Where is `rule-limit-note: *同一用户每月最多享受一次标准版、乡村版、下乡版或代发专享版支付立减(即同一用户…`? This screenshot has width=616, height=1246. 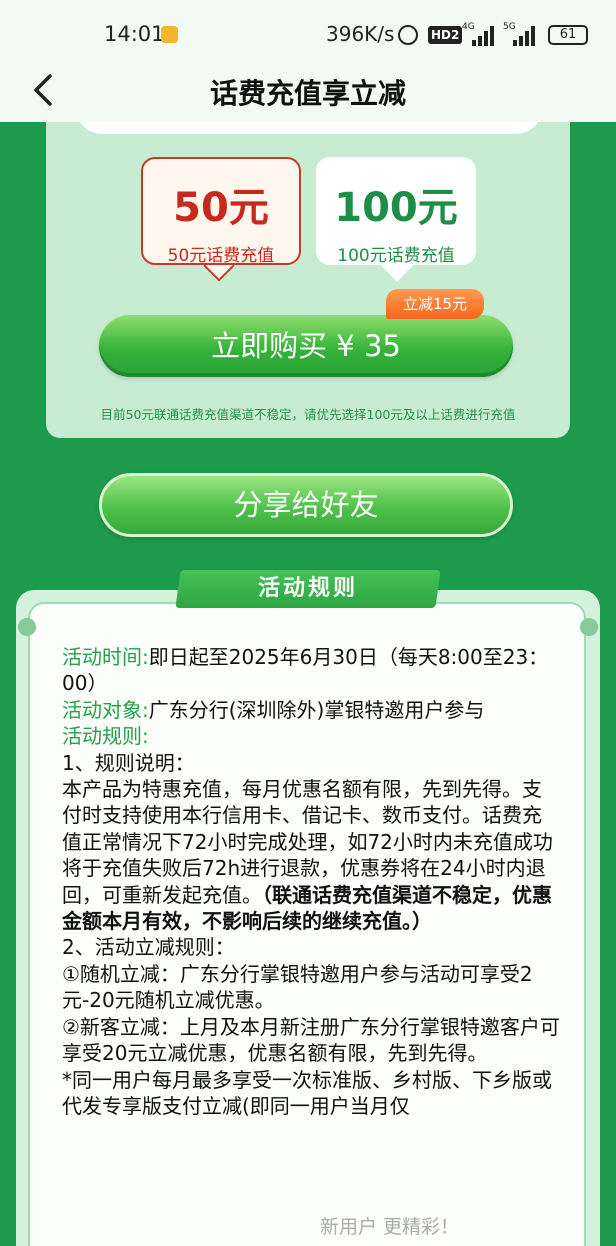
rule-limit-note: *同一用户每月最多享受一次标准版、乡村版、下乡版或代发专享版支付立减(即同一用户… is located at coordinates (307, 1092).